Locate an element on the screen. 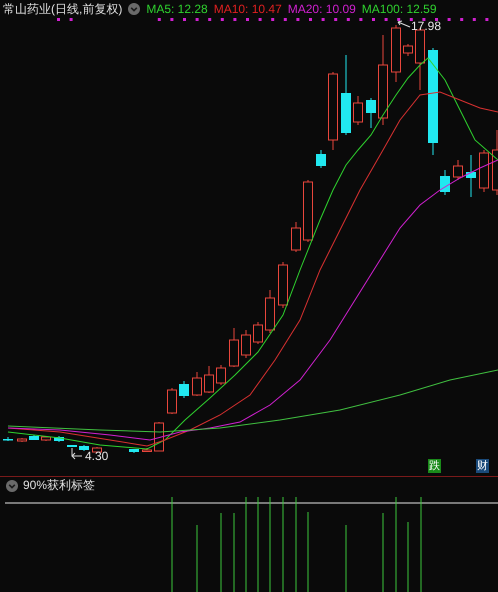 The height and width of the screenshot is (592, 498). indicator-title: 90%获利标签 is located at coordinates (59, 485).